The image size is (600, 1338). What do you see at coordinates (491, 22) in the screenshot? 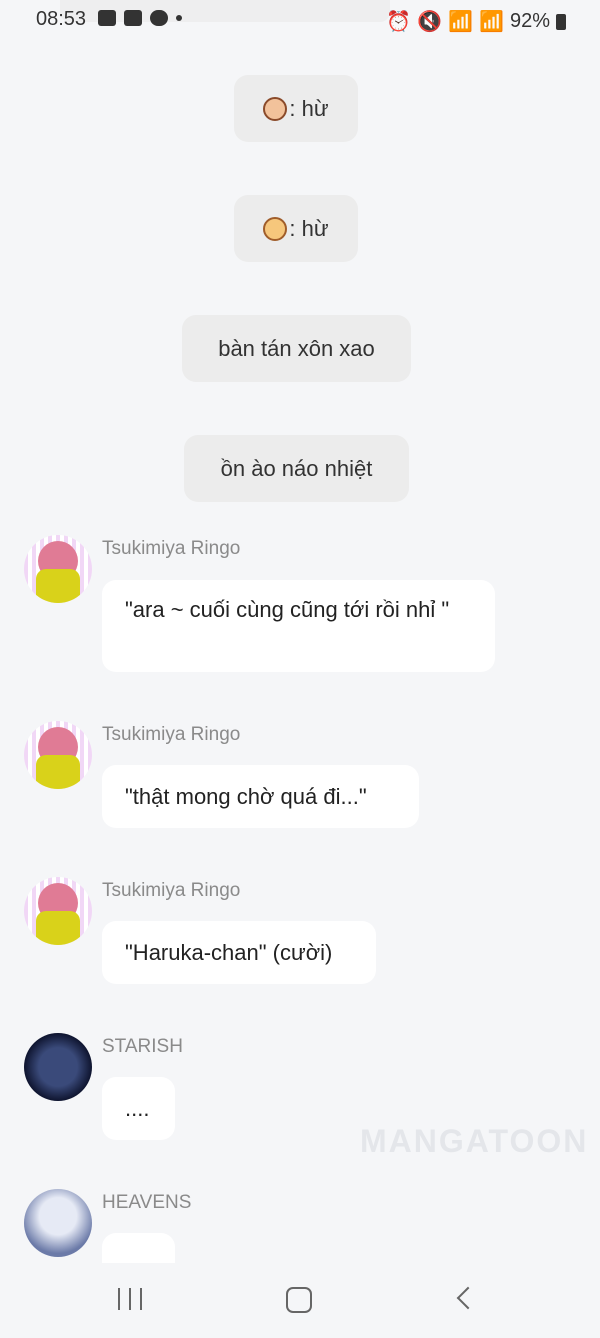
I see `signal-icon: 📶` at bounding box center [491, 22].